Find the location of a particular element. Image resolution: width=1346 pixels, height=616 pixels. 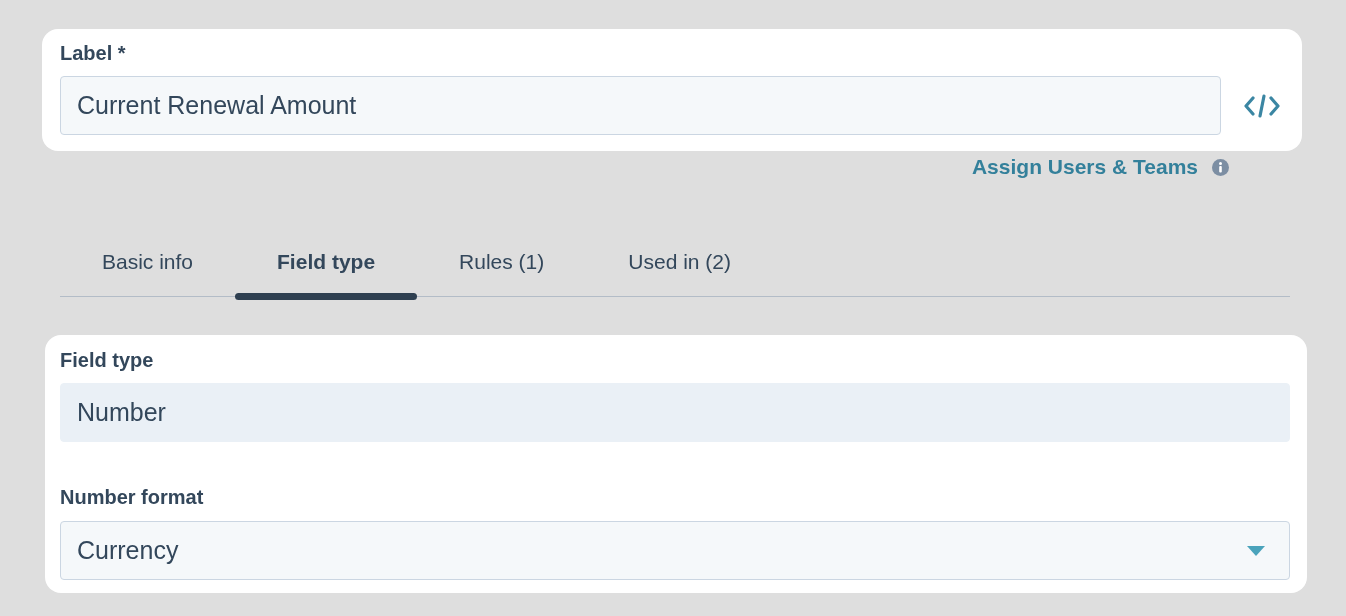

info-icon is located at coordinates (1220, 167).